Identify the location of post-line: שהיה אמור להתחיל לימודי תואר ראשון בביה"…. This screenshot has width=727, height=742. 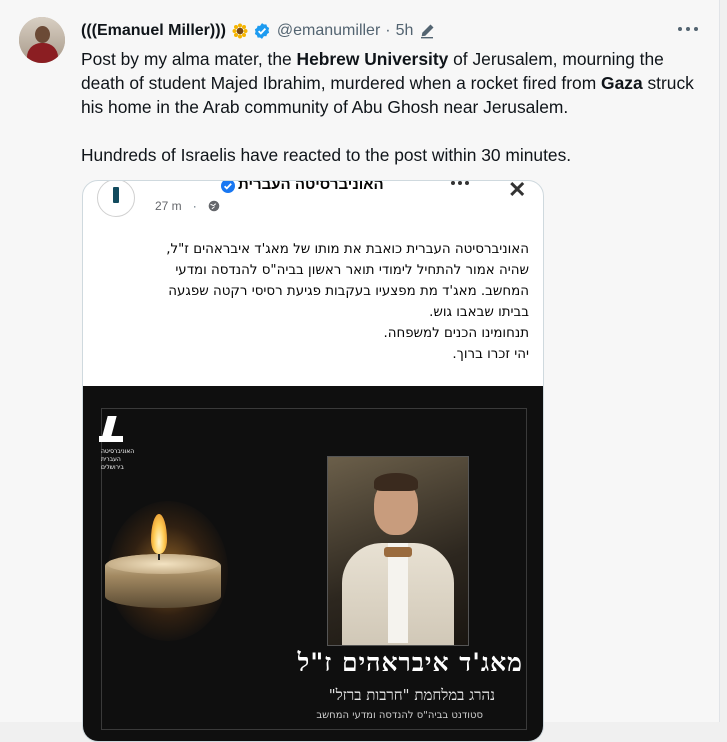
(352, 270).